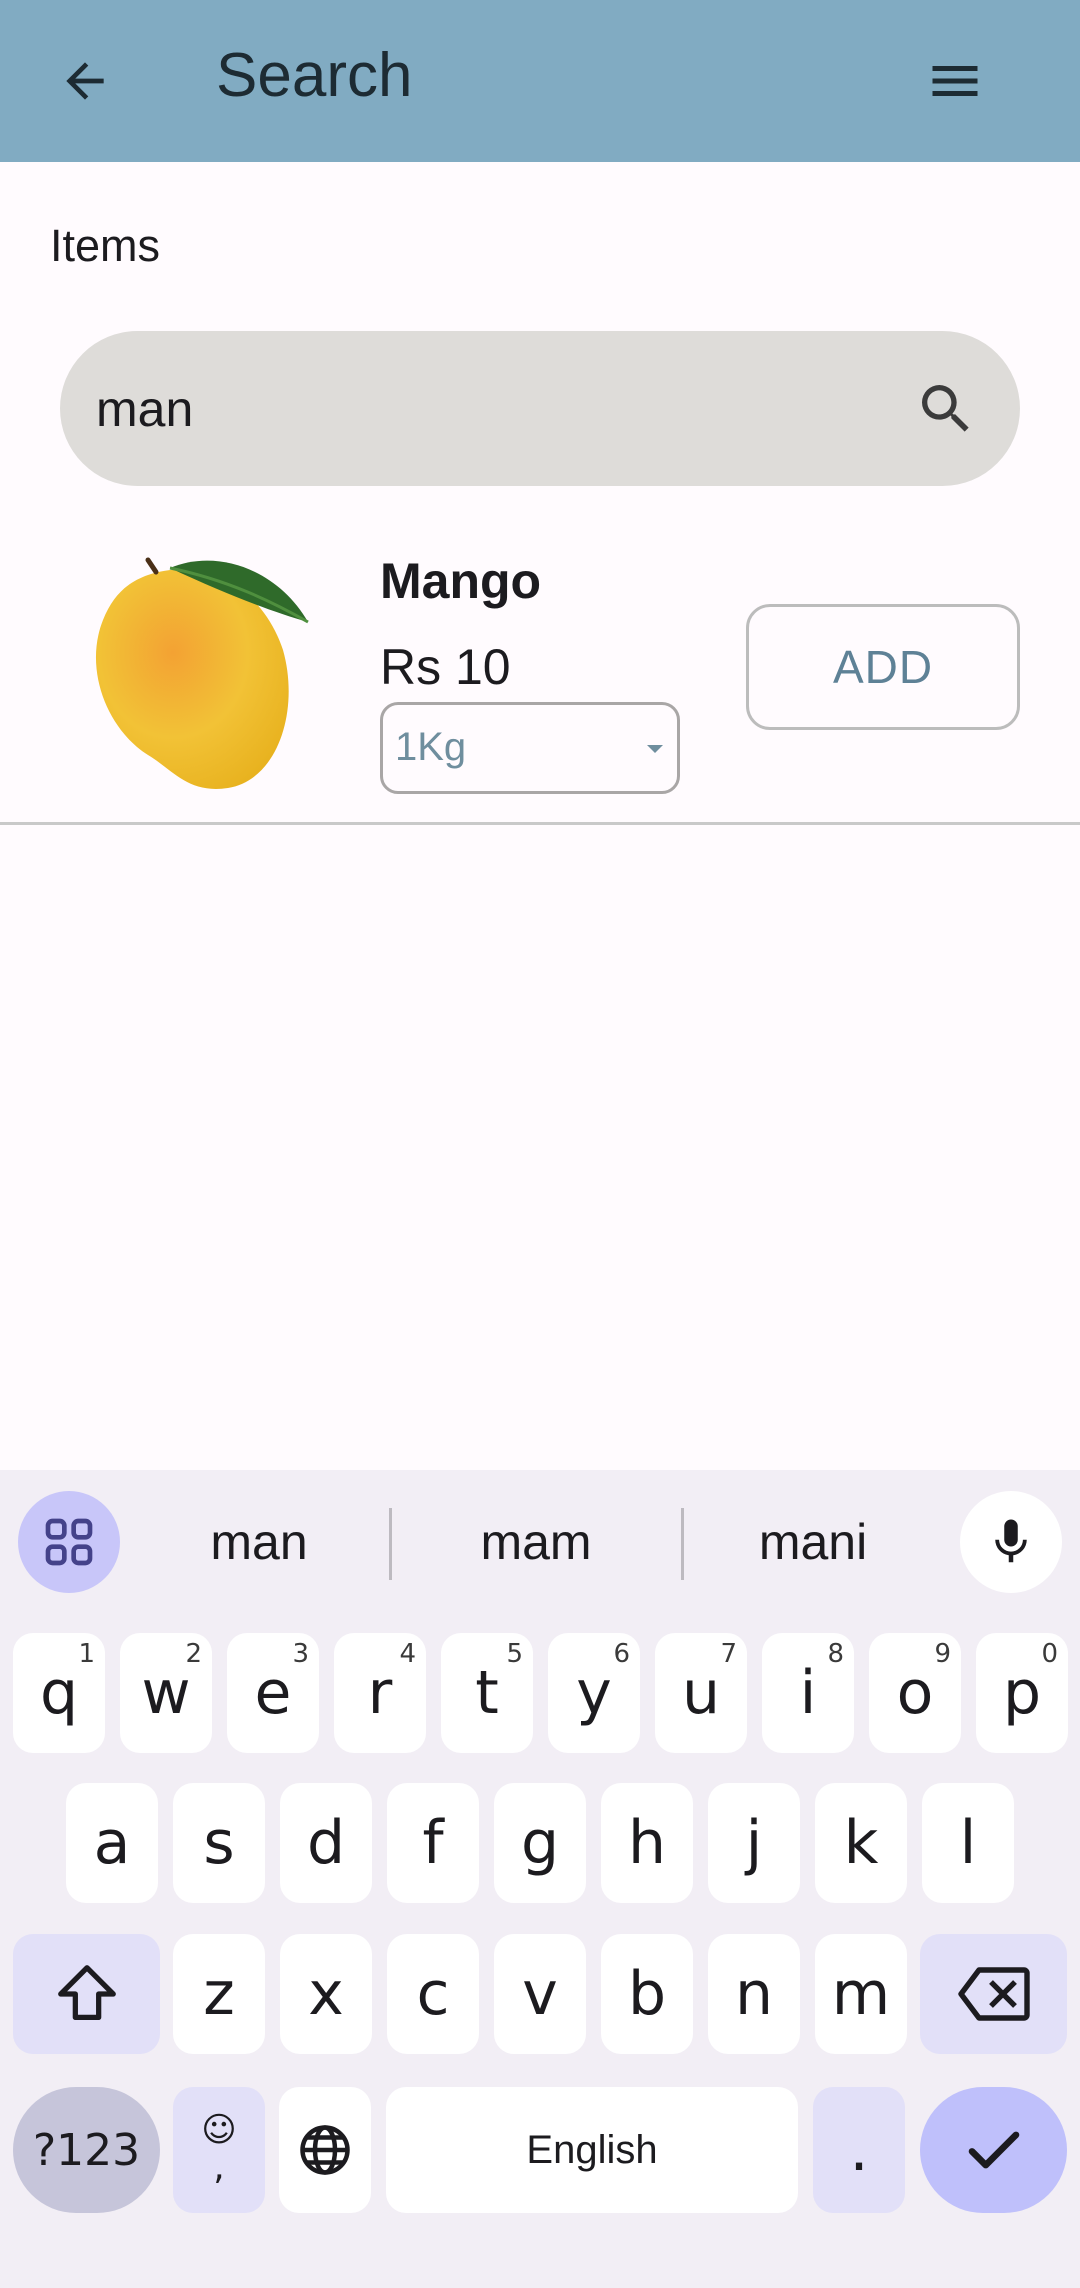  I want to click on shift-key, so click(86, 1994).